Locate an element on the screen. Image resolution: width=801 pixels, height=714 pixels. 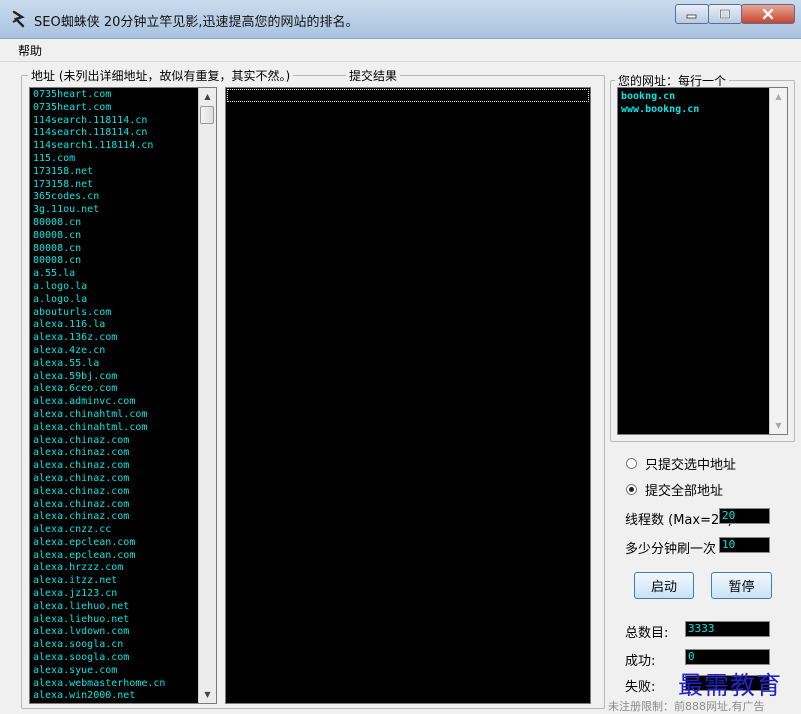
address-list-item: alexa.adminvc.com is located at coordinates (123, 402).